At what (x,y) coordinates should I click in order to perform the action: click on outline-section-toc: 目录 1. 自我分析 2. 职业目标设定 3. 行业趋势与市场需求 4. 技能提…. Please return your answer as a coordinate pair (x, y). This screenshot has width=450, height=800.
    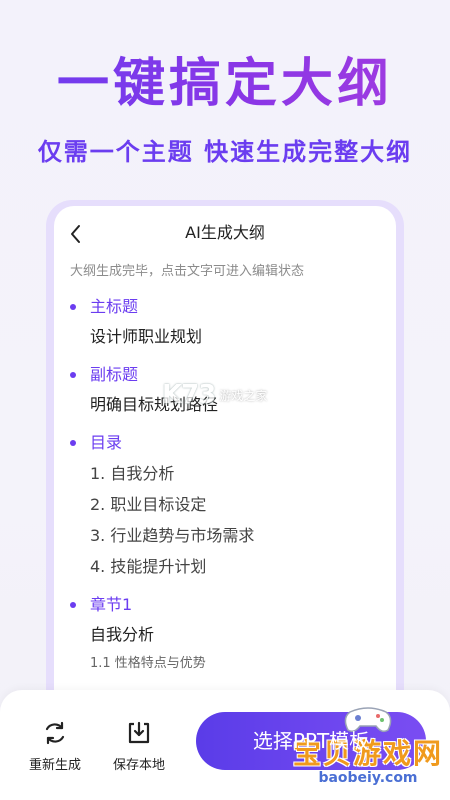
    Looking at the image, I should click on (225, 505).